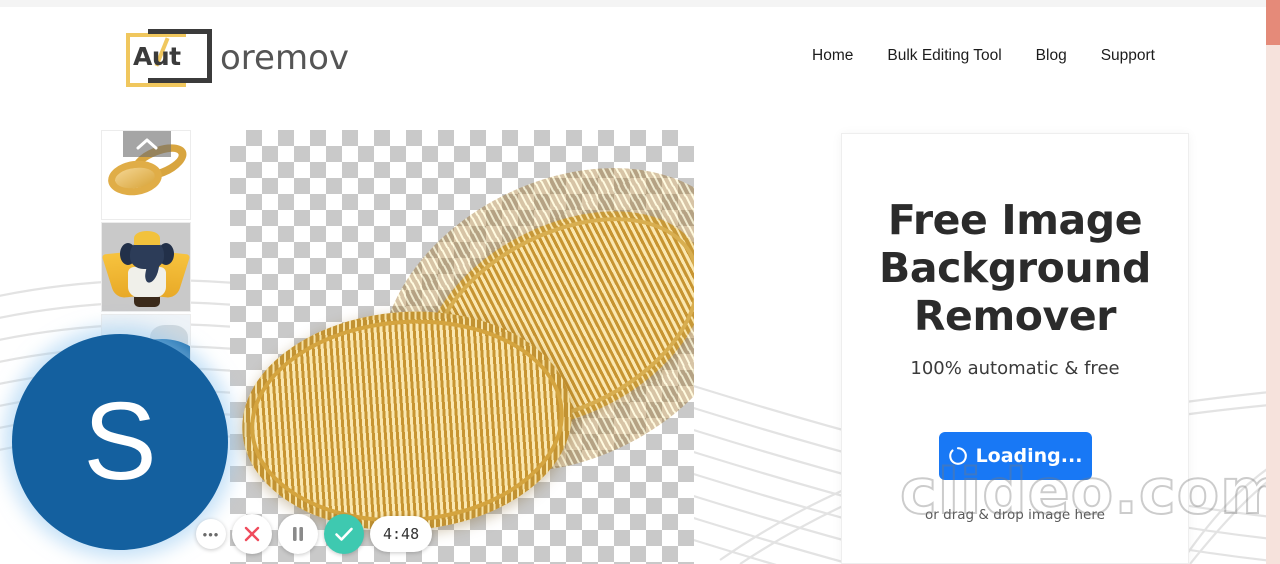  I want to click on recorder-pause-button, so click(298, 534).